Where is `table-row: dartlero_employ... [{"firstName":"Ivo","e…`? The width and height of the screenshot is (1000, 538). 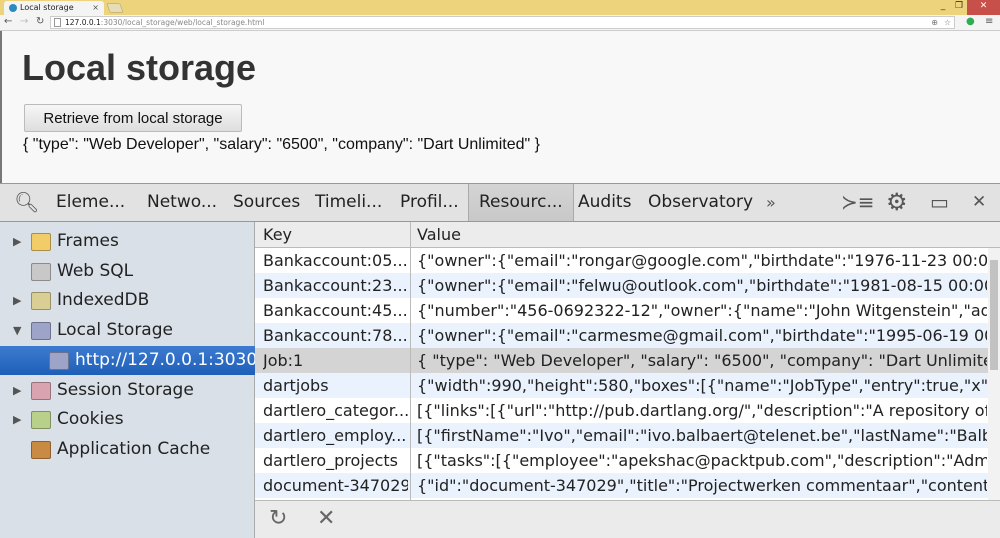
table-row: dartlero_employ... [{"firstName":"Ivo","e… is located at coordinates (621, 435).